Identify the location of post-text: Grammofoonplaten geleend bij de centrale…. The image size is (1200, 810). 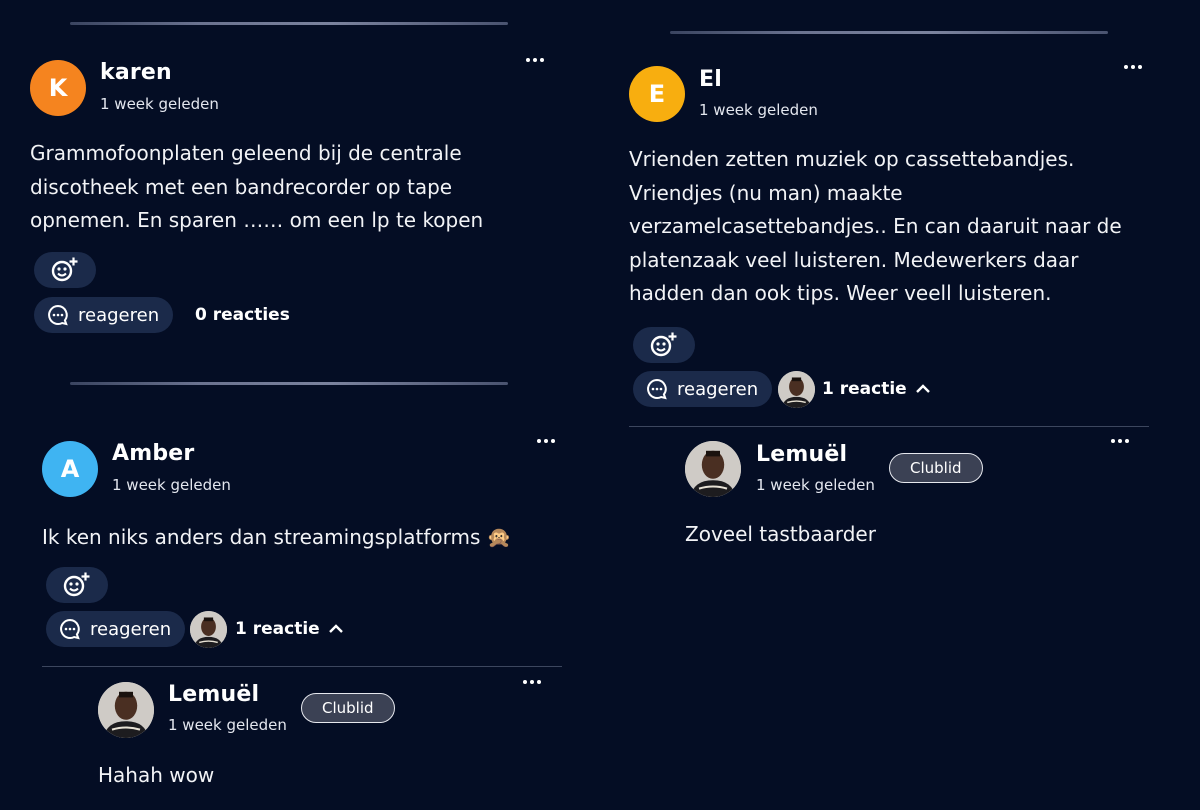
(257, 186).